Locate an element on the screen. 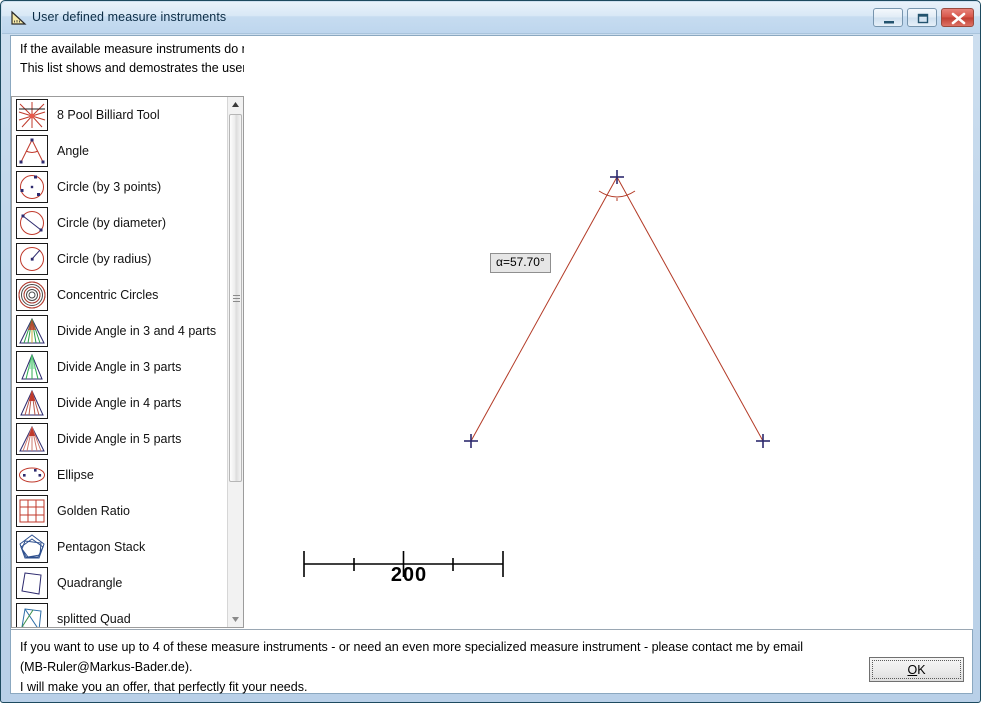 This screenshot has height=703, width=981. list-item: Circle (by 3 points) is located at coordinates (120, 187).